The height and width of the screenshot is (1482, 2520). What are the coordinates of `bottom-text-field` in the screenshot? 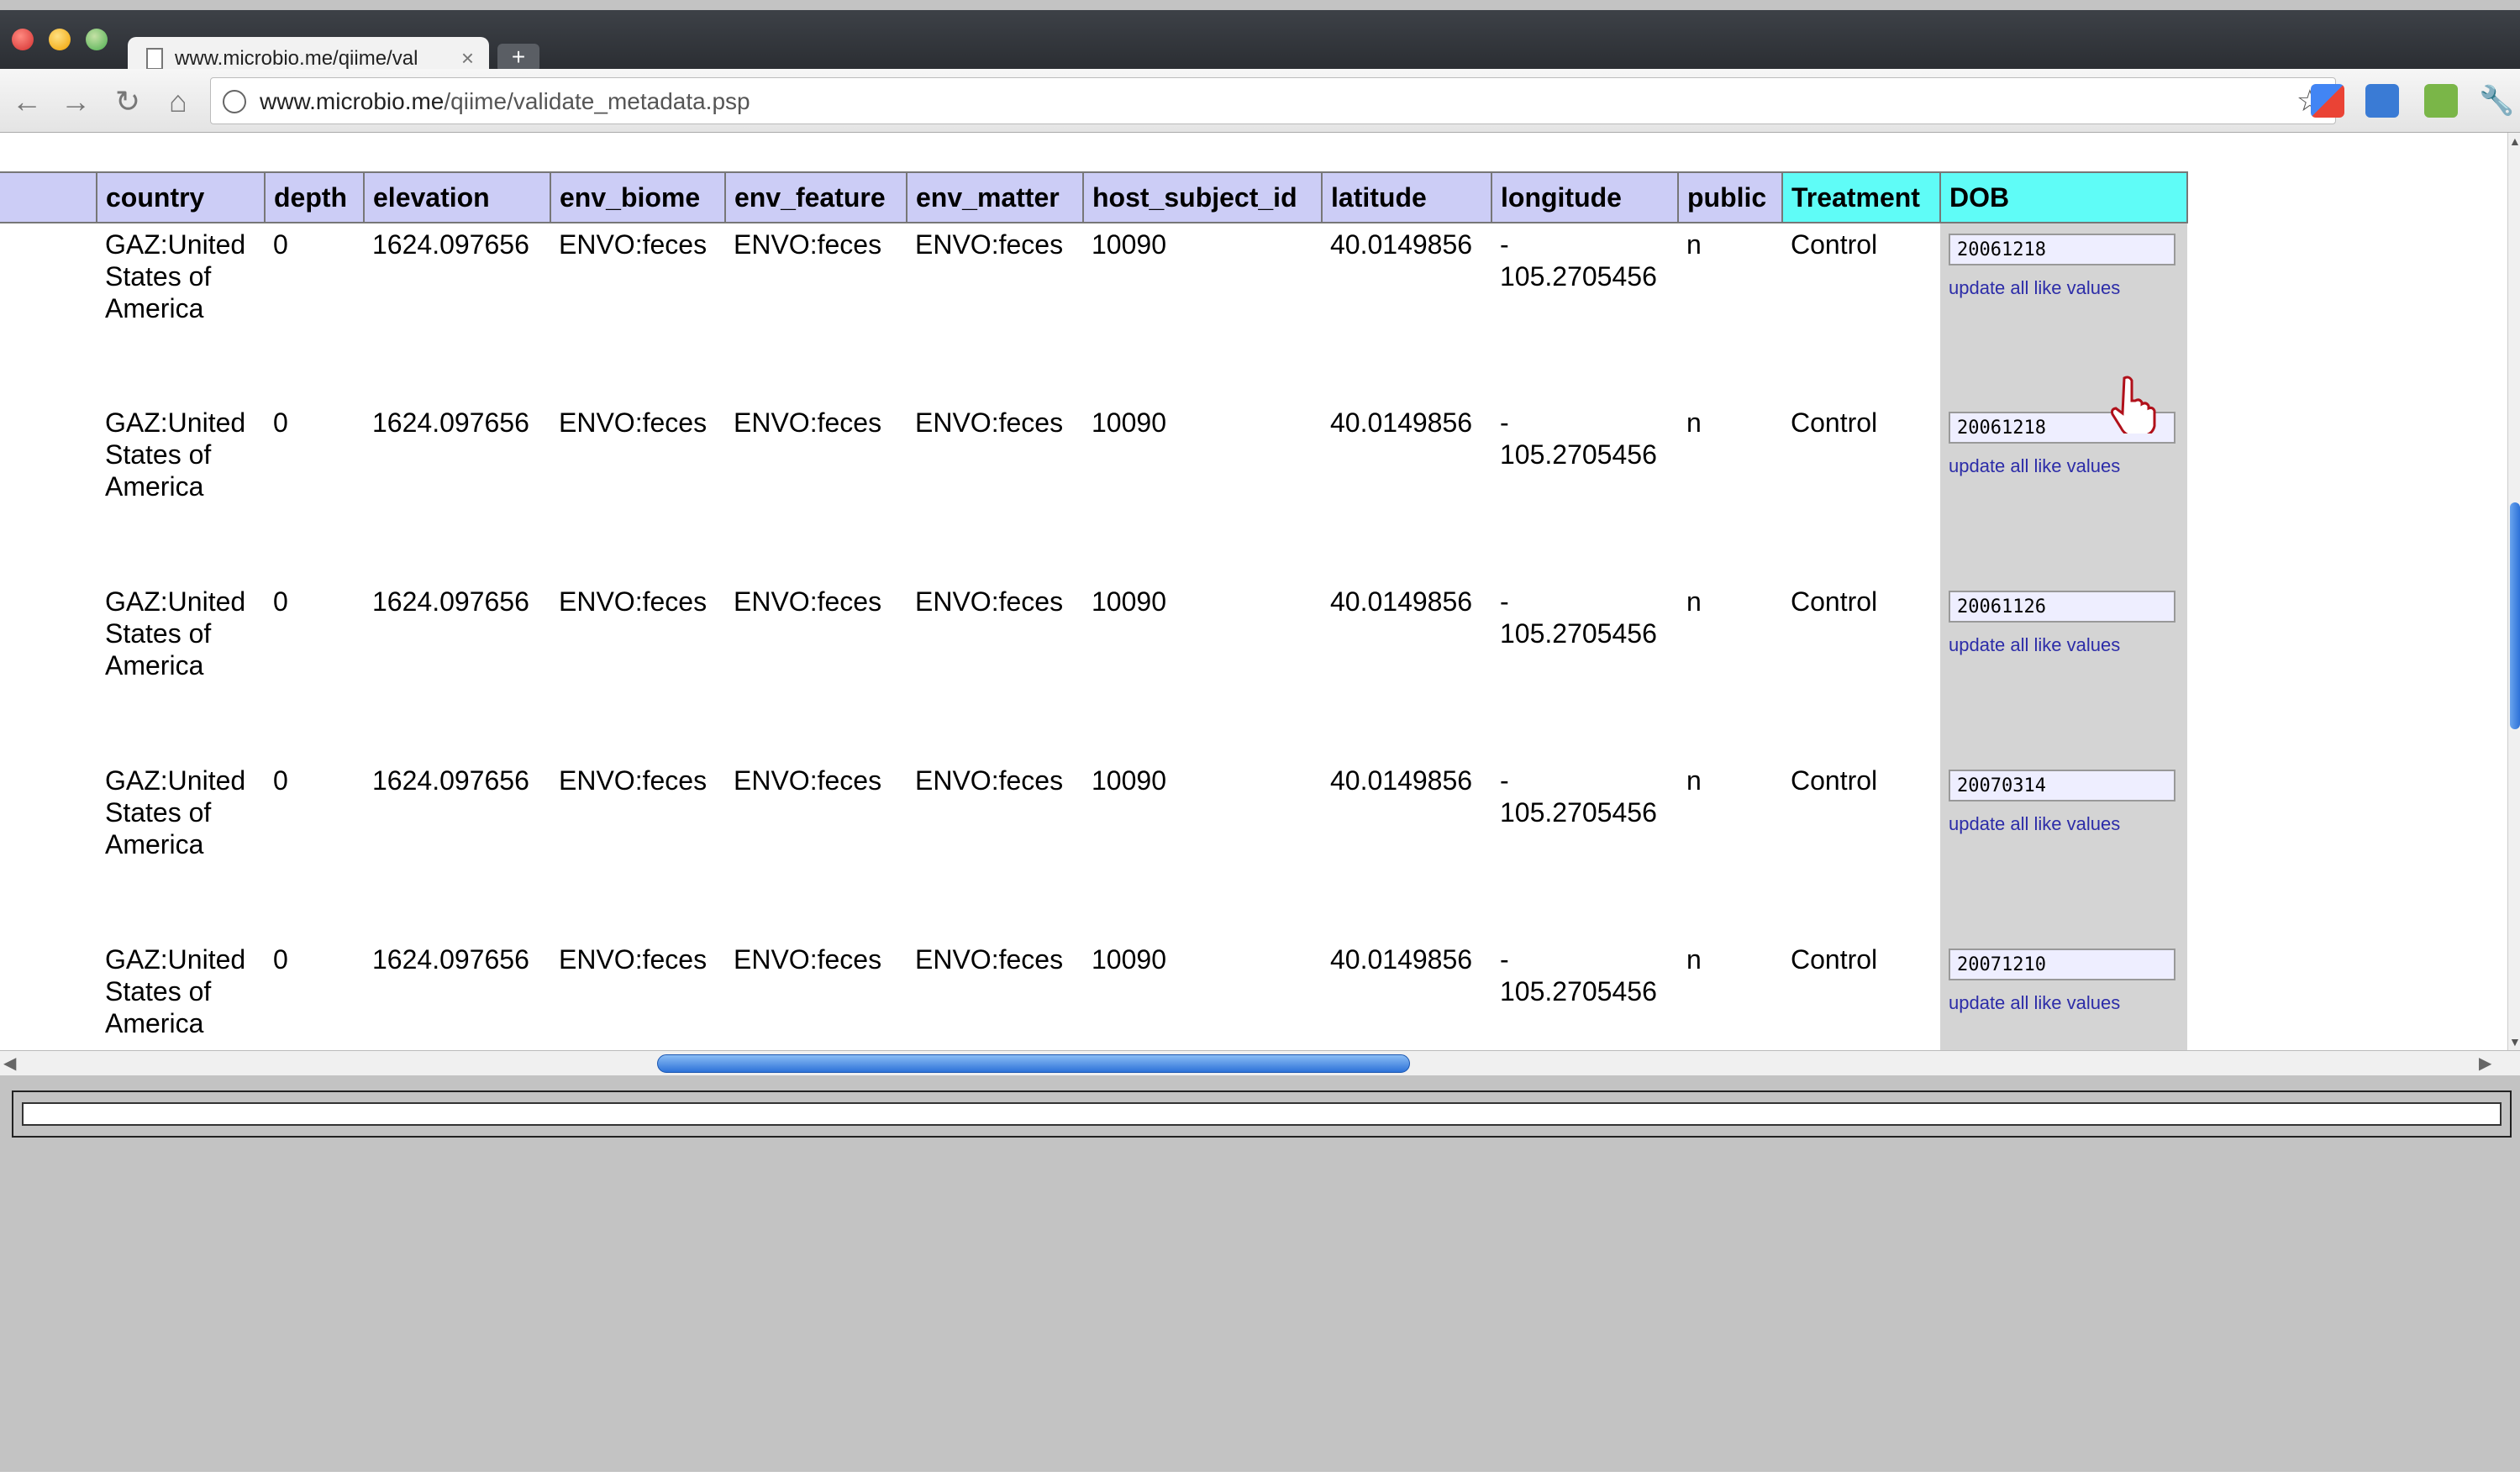 It's located at (1262, 1114).